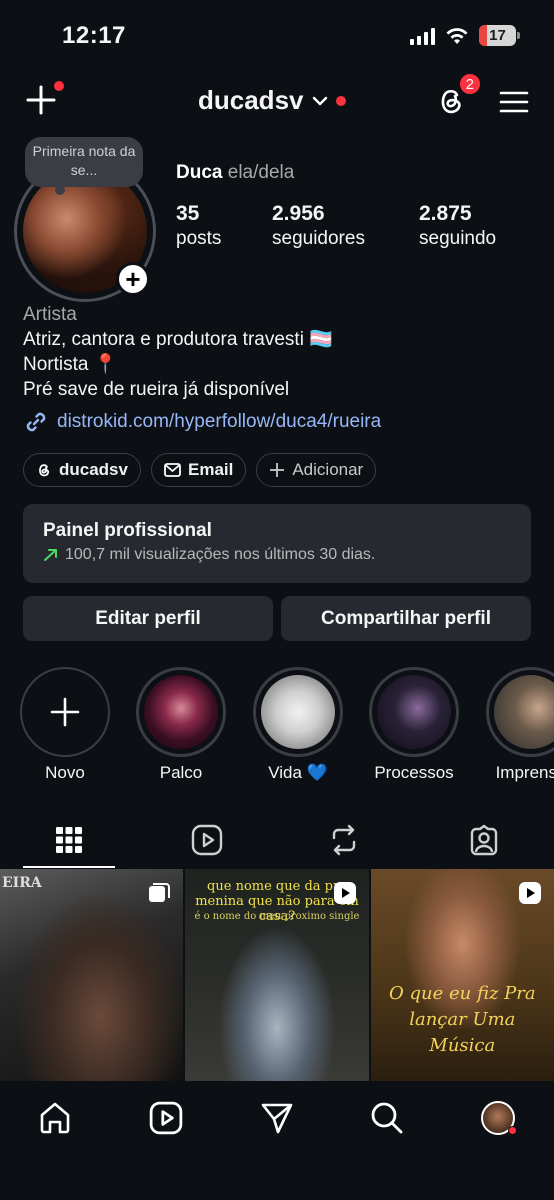 Image resolution: width=554 pixels, height=1200 pixels. Describe the element at coordinates (160, 892) in the screenshot. I see `carousel-icon` at that location.